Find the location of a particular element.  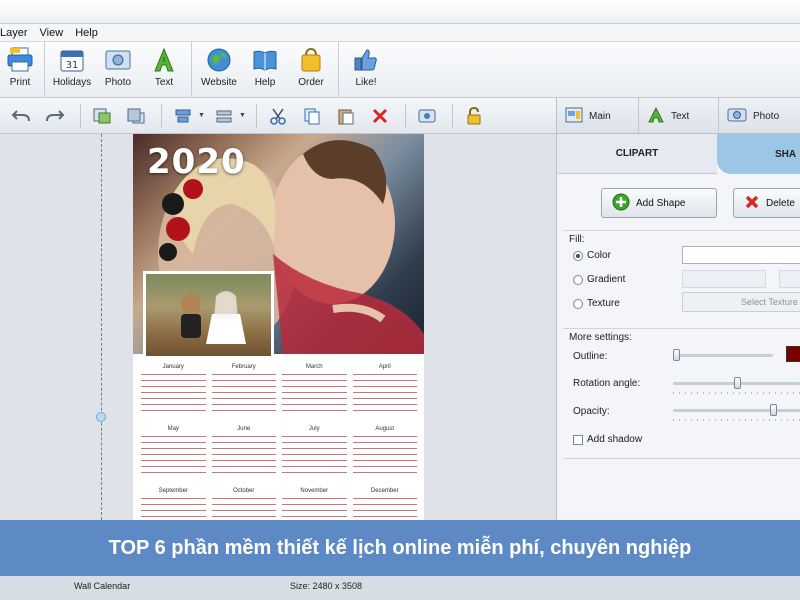

month-may: May is located at coordinates (173, 455).